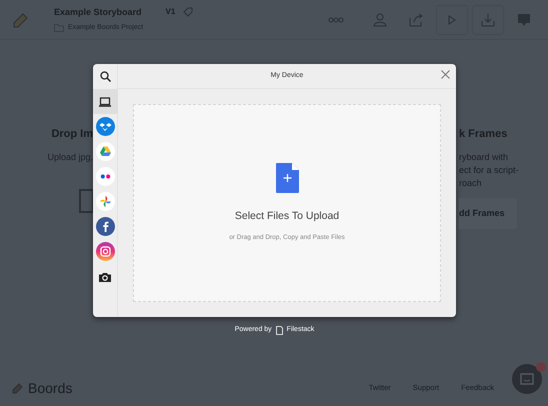  What do you see at coordinates (86, 201) in the screenshot?
I see `image-icon` at bounding box center [86, 201].